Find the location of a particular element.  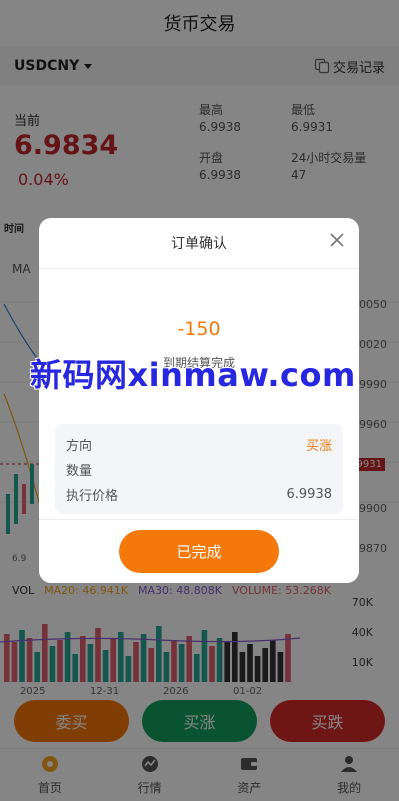

close-icon is located at coordinates (337, 240).